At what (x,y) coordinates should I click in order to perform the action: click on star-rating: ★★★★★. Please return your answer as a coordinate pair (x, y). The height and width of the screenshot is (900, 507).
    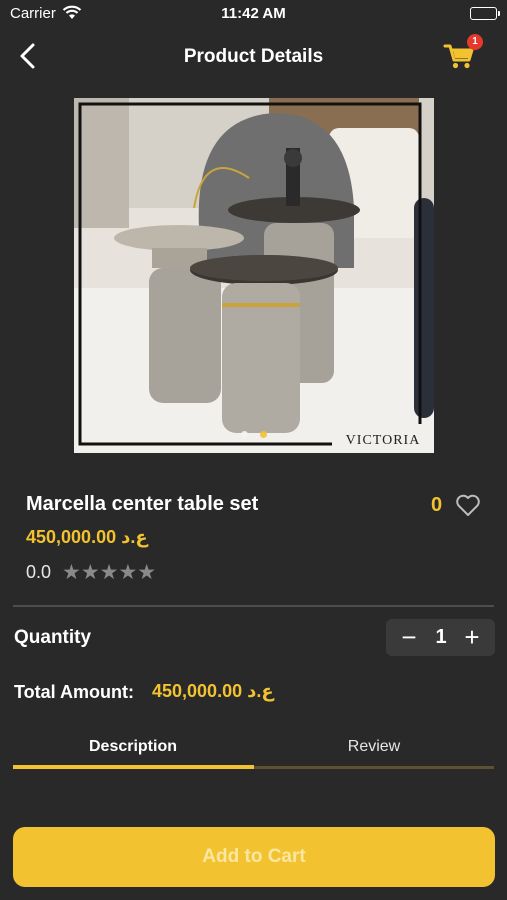
    Looking at the image, I should click on (109, 572).